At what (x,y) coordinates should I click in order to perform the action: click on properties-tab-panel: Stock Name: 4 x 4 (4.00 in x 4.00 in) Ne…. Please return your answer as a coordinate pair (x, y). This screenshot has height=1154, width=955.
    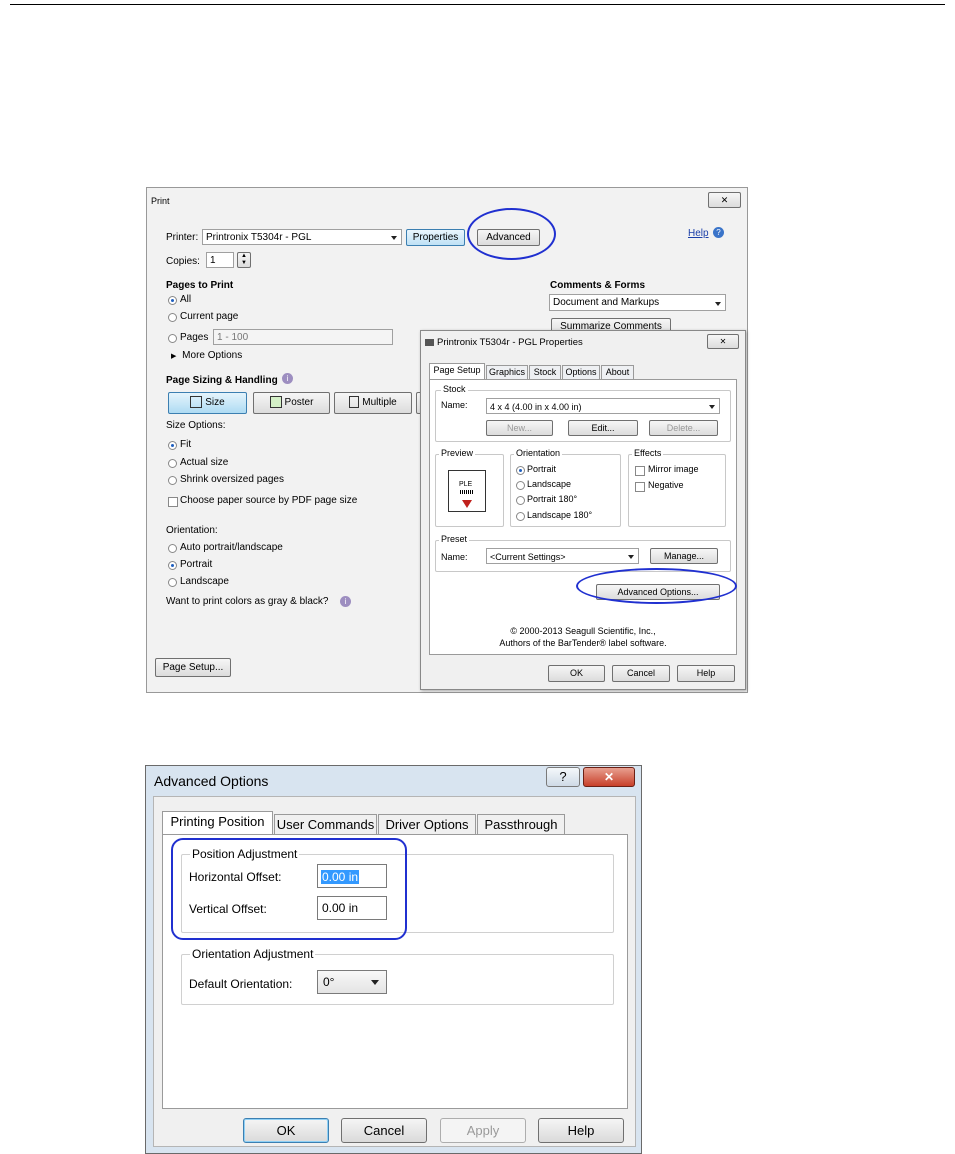
    Looking at the image, I should click on (583, 517).